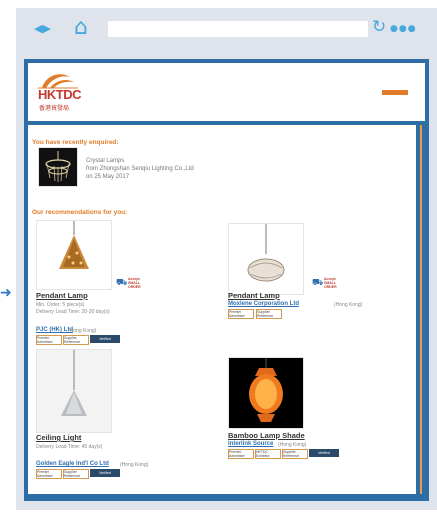  Describe the element at coordinates (81, 28) in the screenshot. I see `home-icon: ⌂` at that location.